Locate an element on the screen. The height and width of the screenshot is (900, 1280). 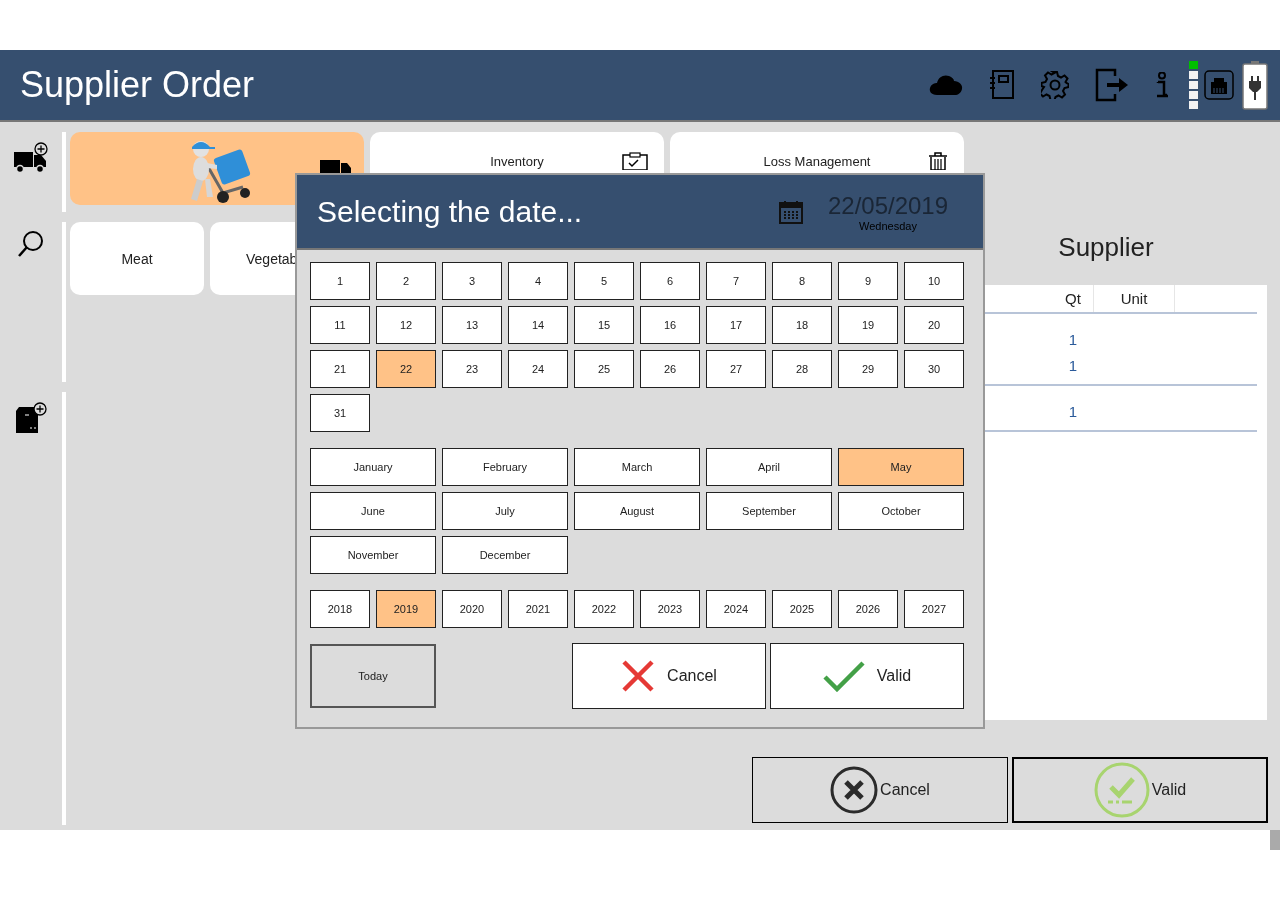
year-button: 2024 is located at coordinates (736, 609).